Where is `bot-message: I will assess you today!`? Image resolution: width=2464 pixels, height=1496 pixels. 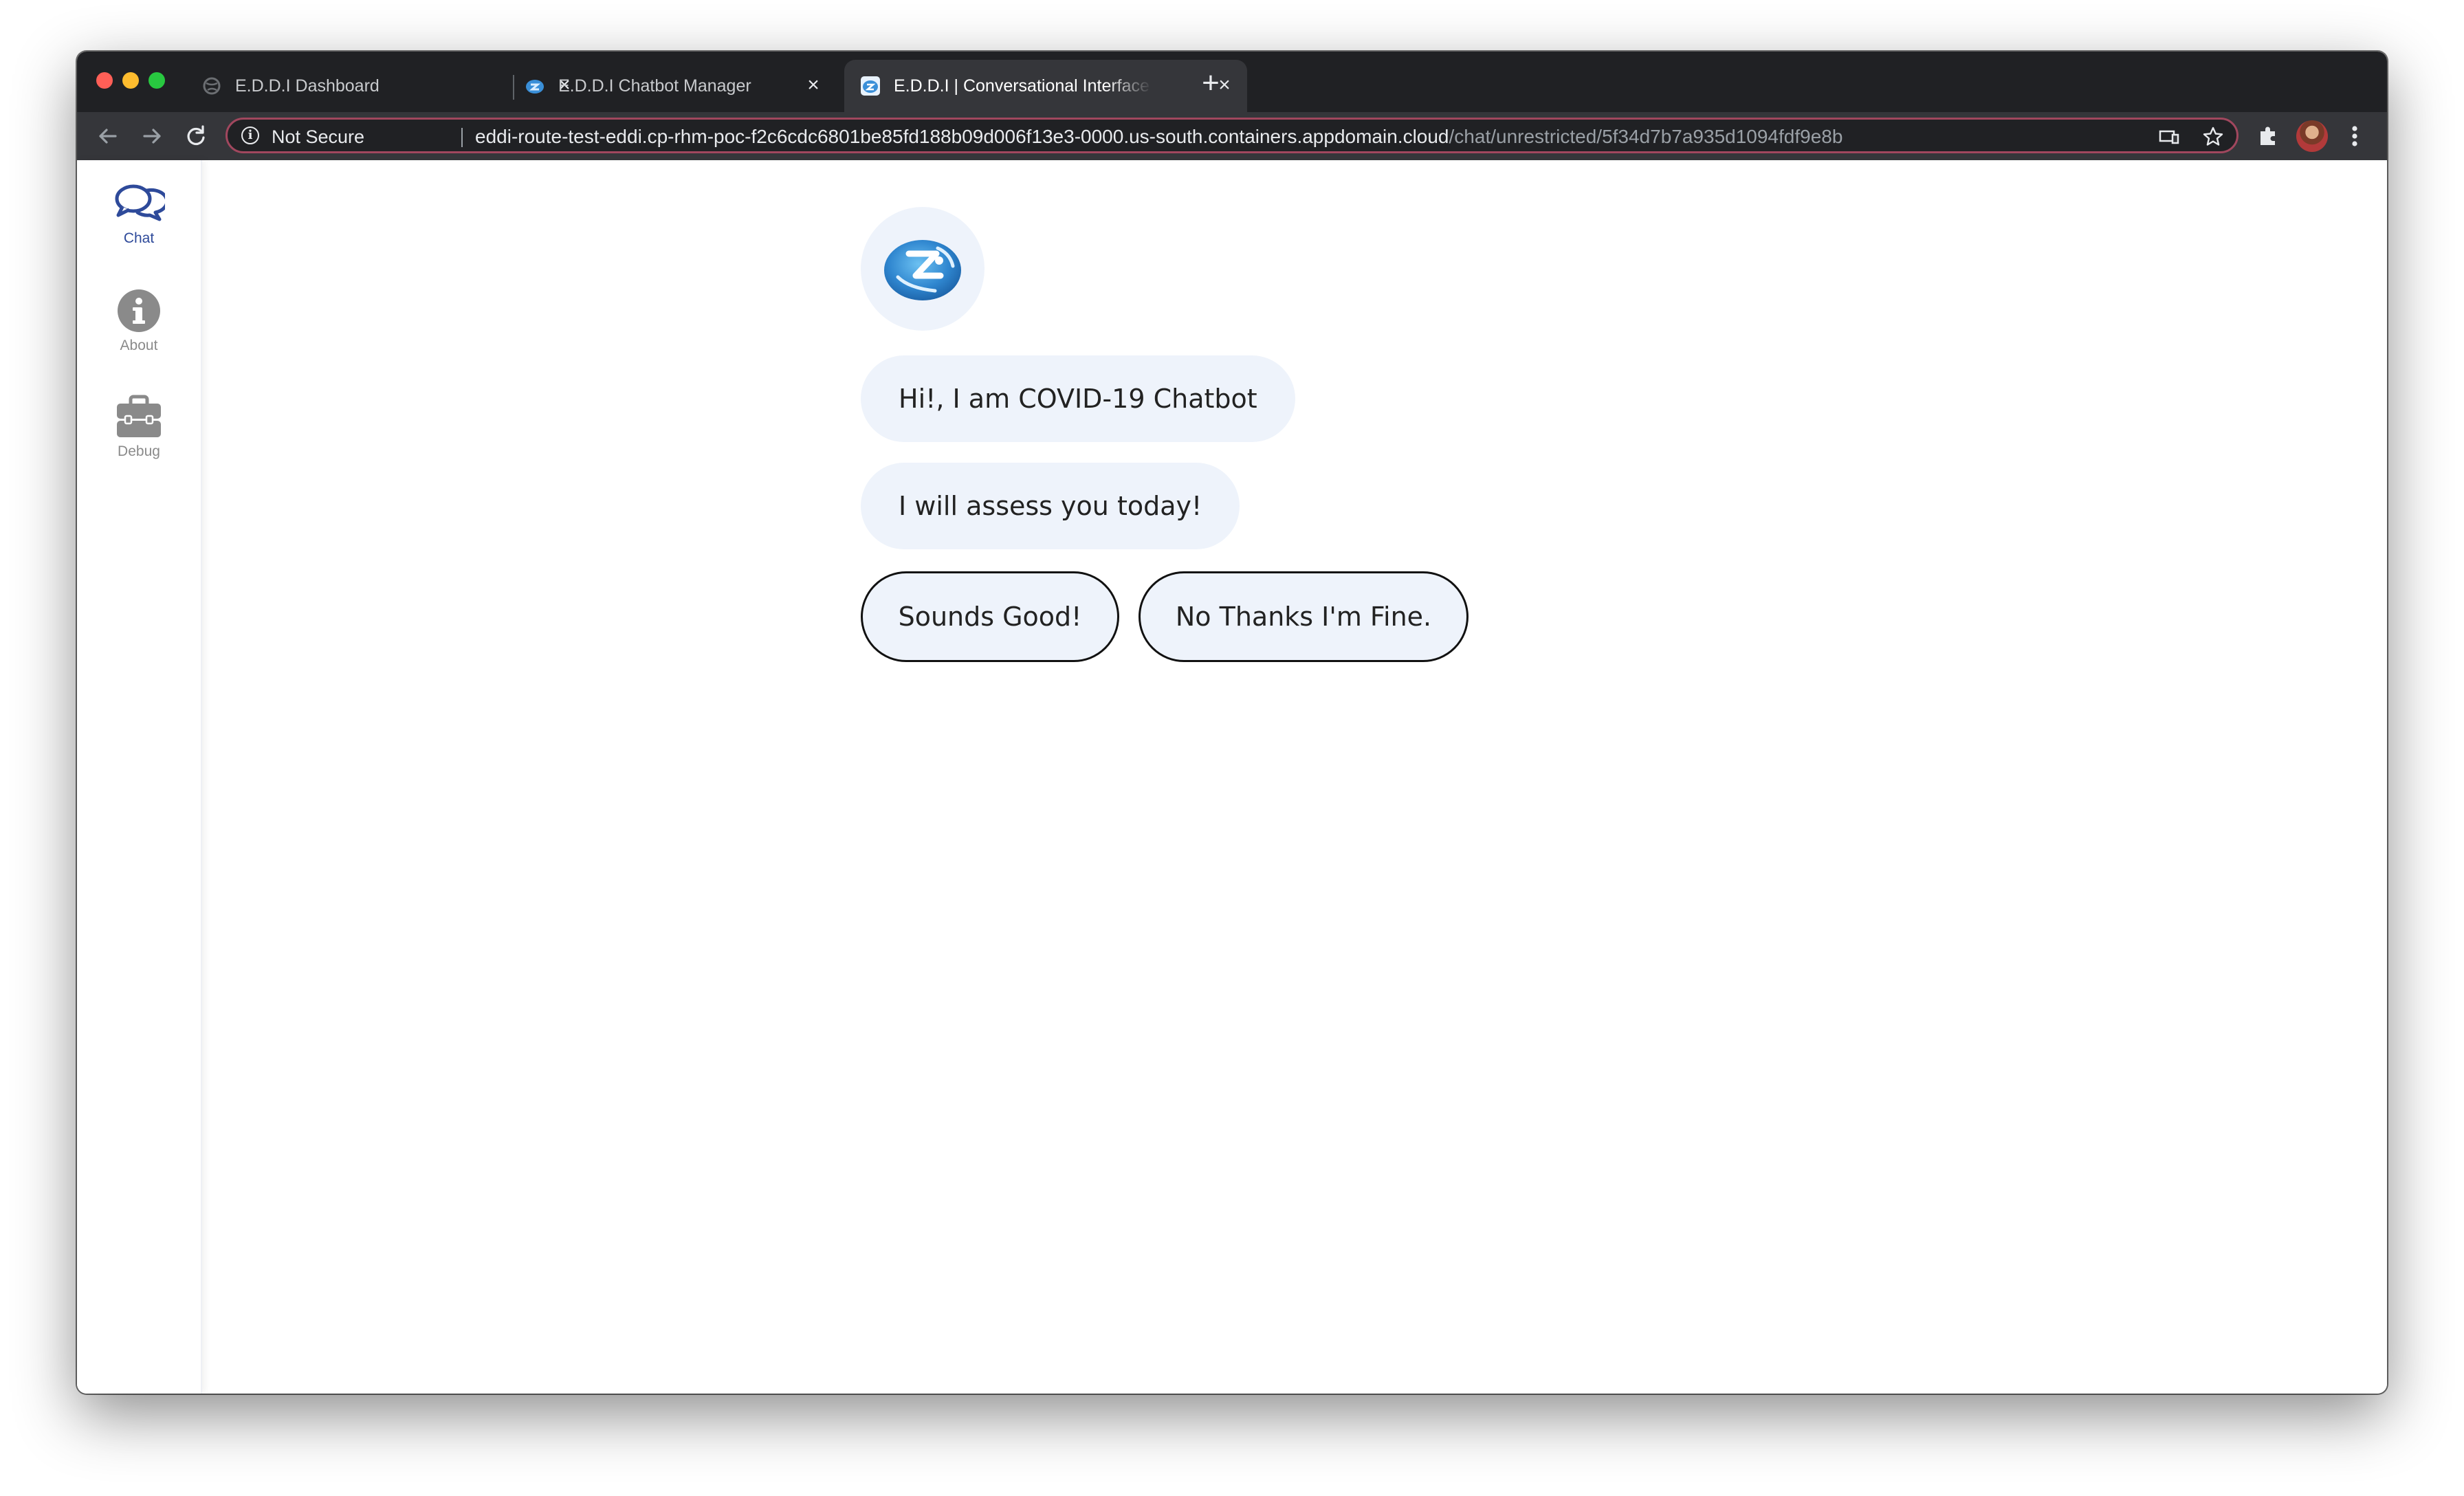
bot-message: I will assess you today! is located at coordinates (1050, 506).